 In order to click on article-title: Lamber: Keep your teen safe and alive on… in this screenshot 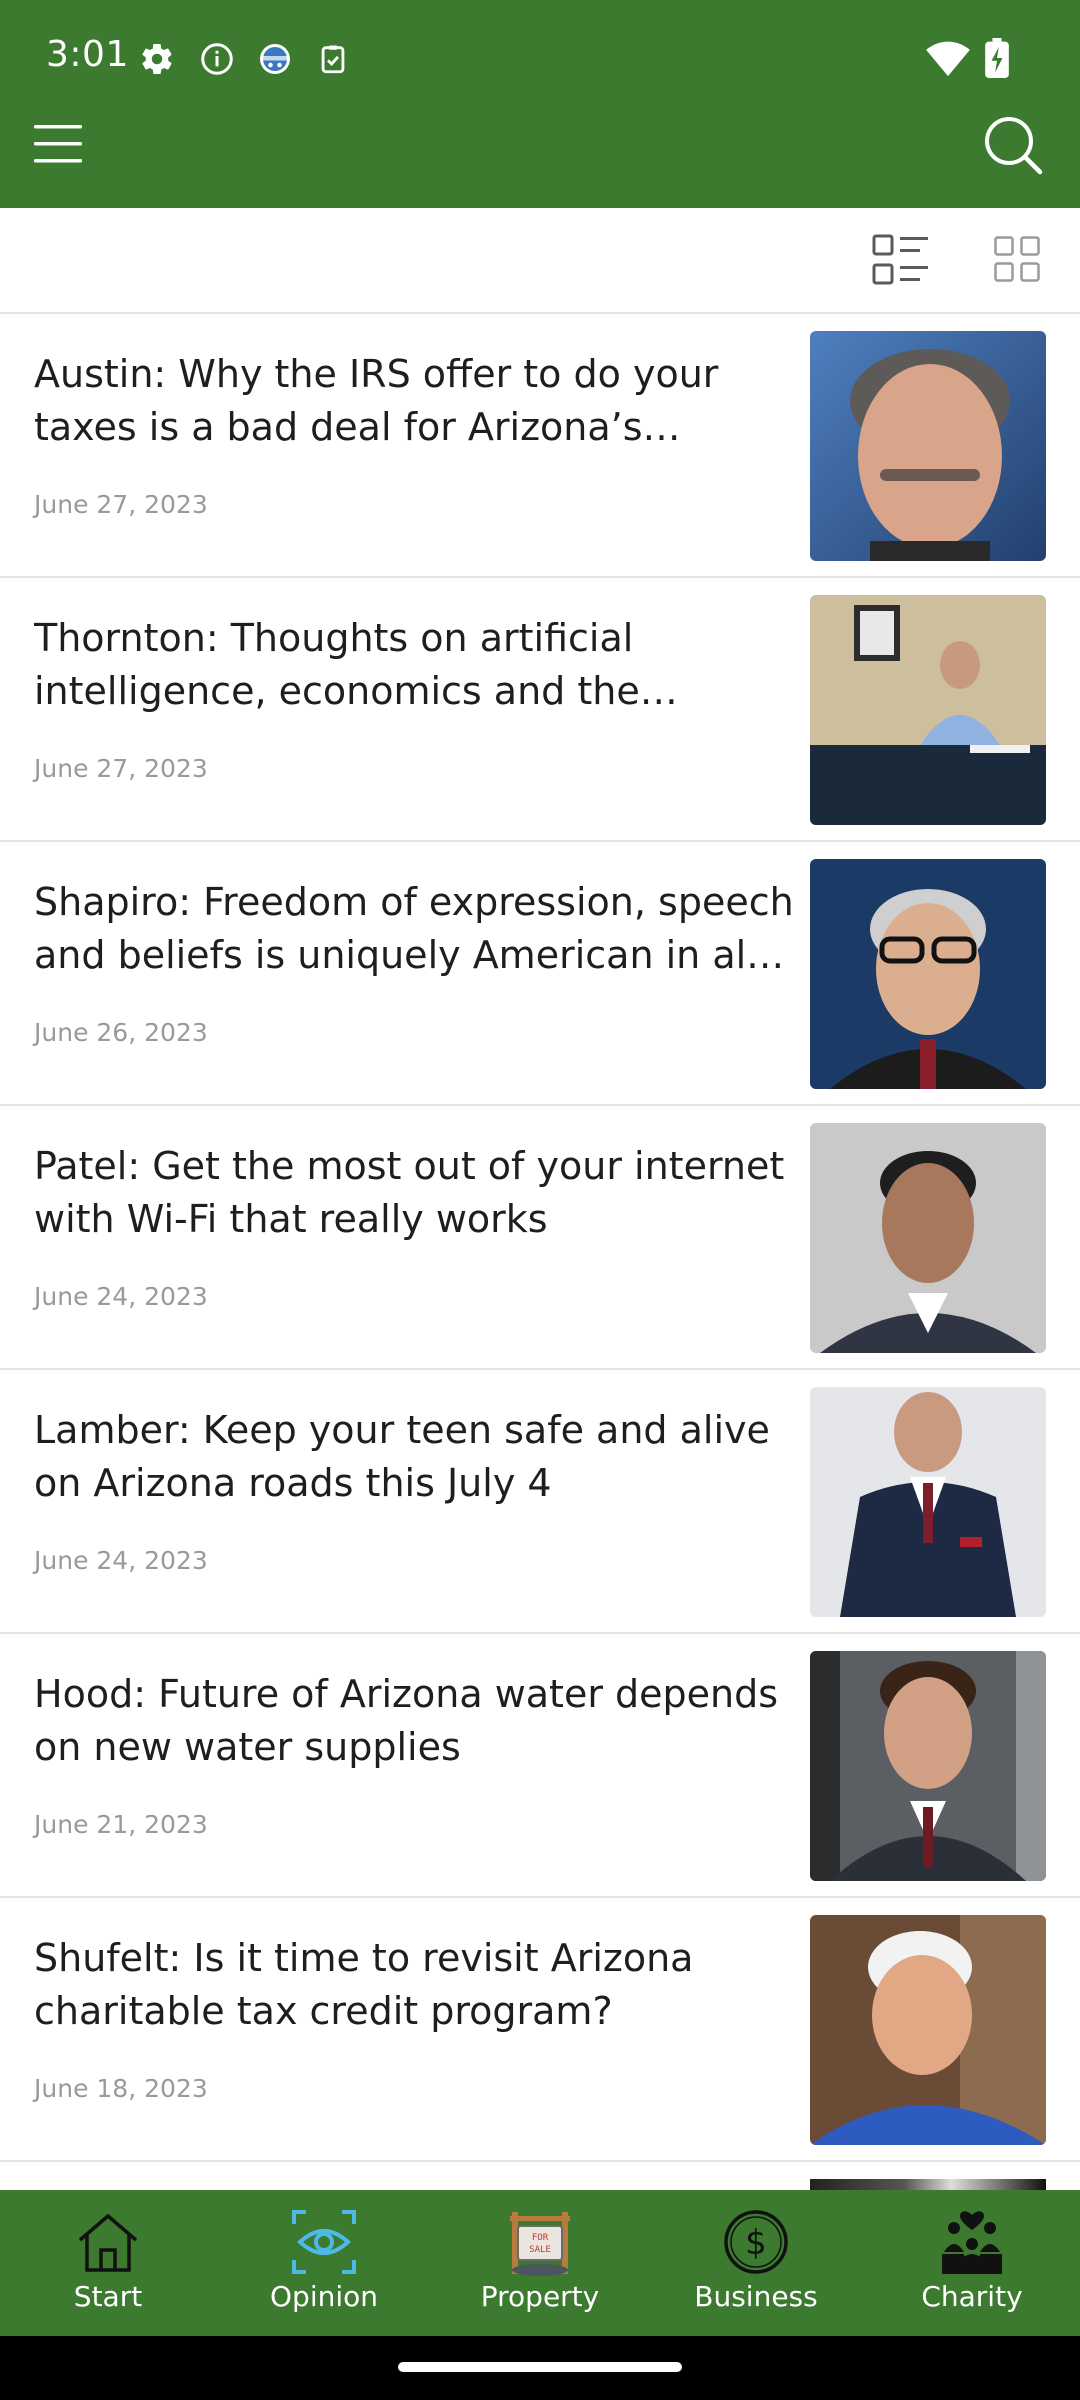, I will do `click(414, 1457)`.